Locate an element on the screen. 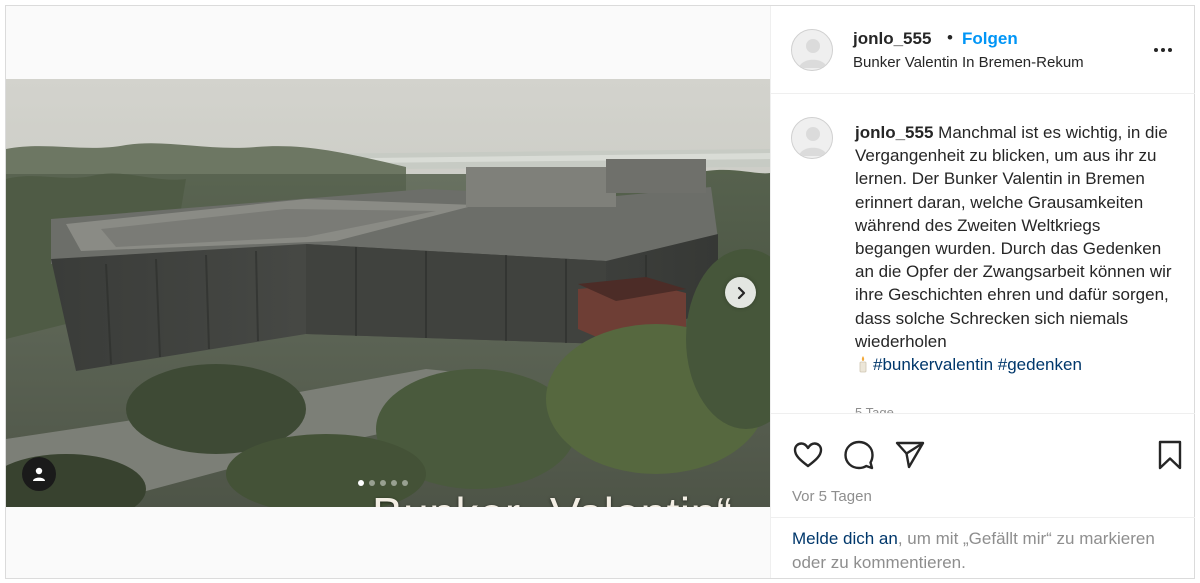  chevron-right-icon is located at coordinates (741, 292).